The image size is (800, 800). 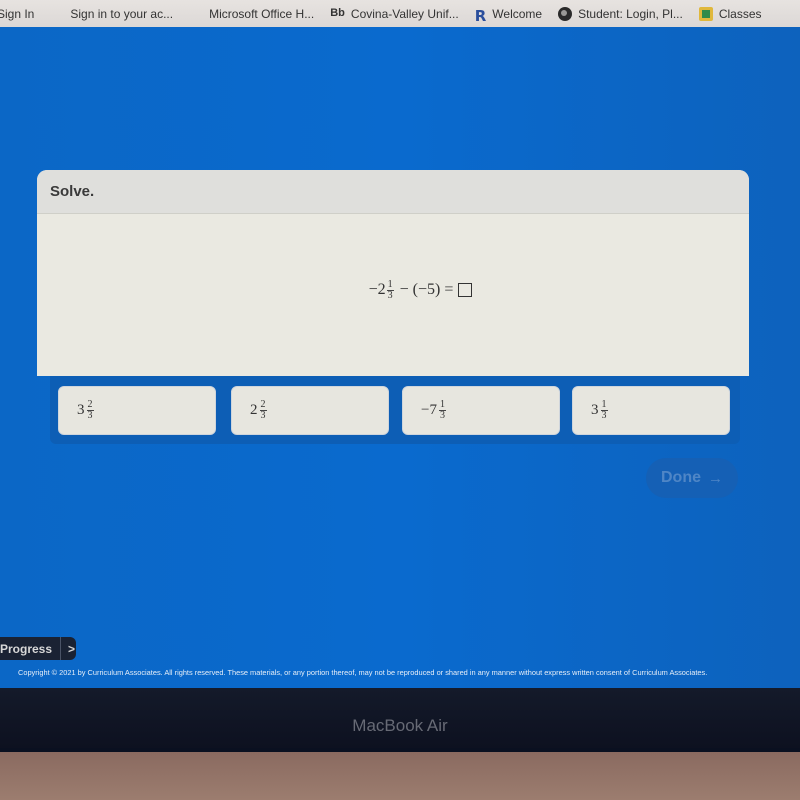 What do you see at coordinates (400, 776) in the screenshot?
I see `laptop-base` at bounding box center [400, 776].